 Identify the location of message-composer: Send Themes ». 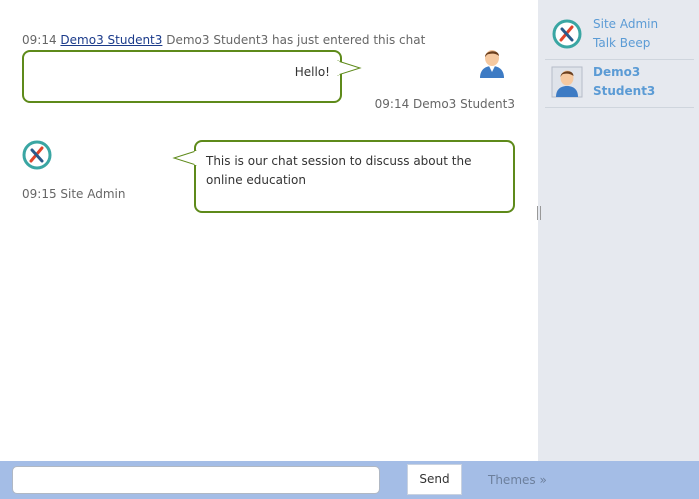
(349, 480).